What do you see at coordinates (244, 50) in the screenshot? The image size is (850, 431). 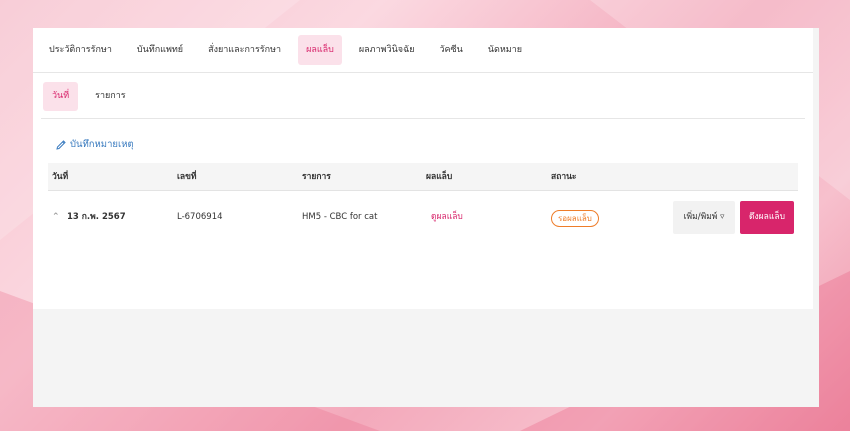 I see `tab-prescriptions: สั่งยาและการรักษา` at bounding box center [244, 50].